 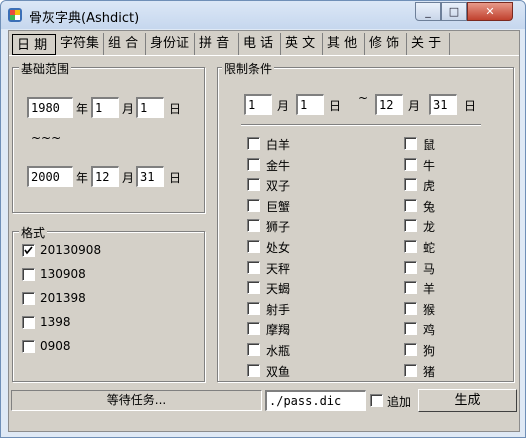 What do you see at coordinates (315, 400) in the screenshot?
I see `output-path-field: ./pass.dic` at bounding box center [315, 400].